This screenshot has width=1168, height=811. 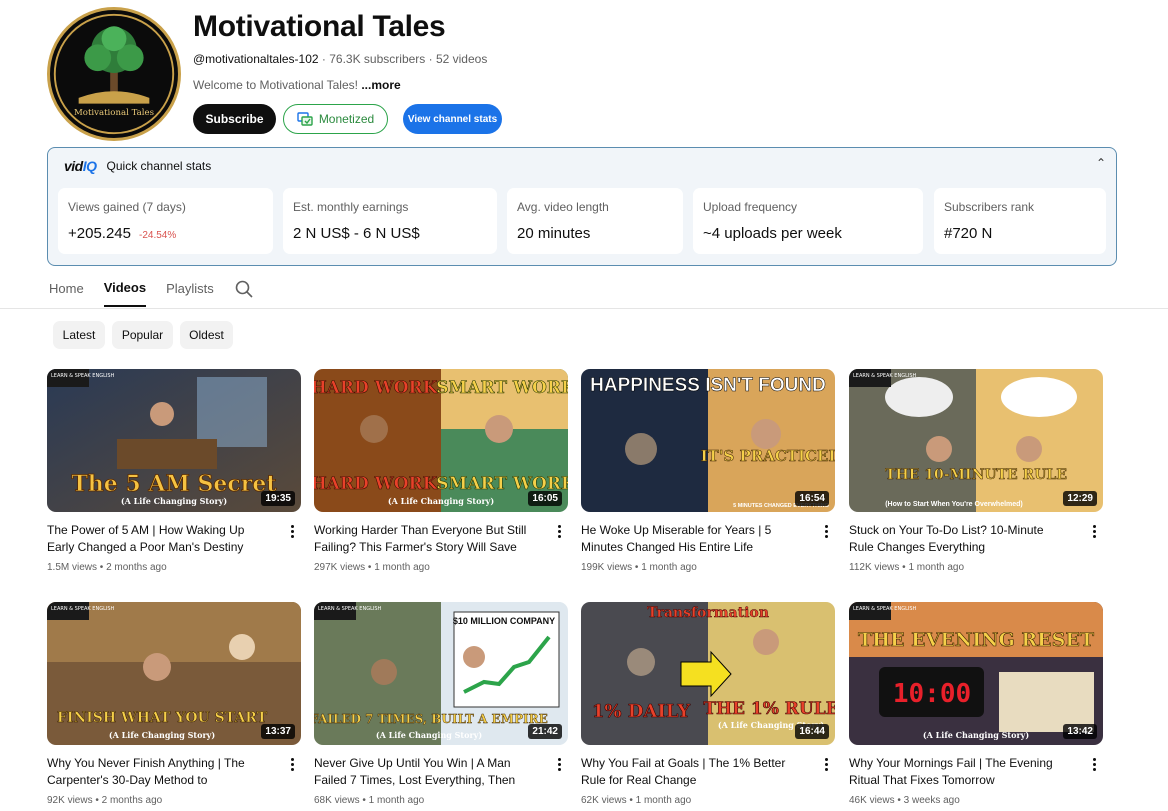 What do you see at coordinates (380, 85) in the screenshot?
I see `more-link: ...more` at bounding box center [380, 85].